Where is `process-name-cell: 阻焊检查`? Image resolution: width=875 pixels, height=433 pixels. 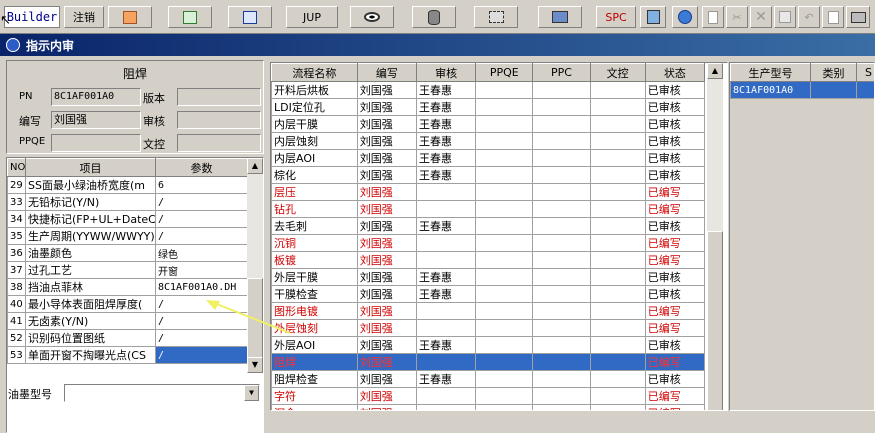 process-name-cell: 阻焊检查 is located at coordinates (315, 379).